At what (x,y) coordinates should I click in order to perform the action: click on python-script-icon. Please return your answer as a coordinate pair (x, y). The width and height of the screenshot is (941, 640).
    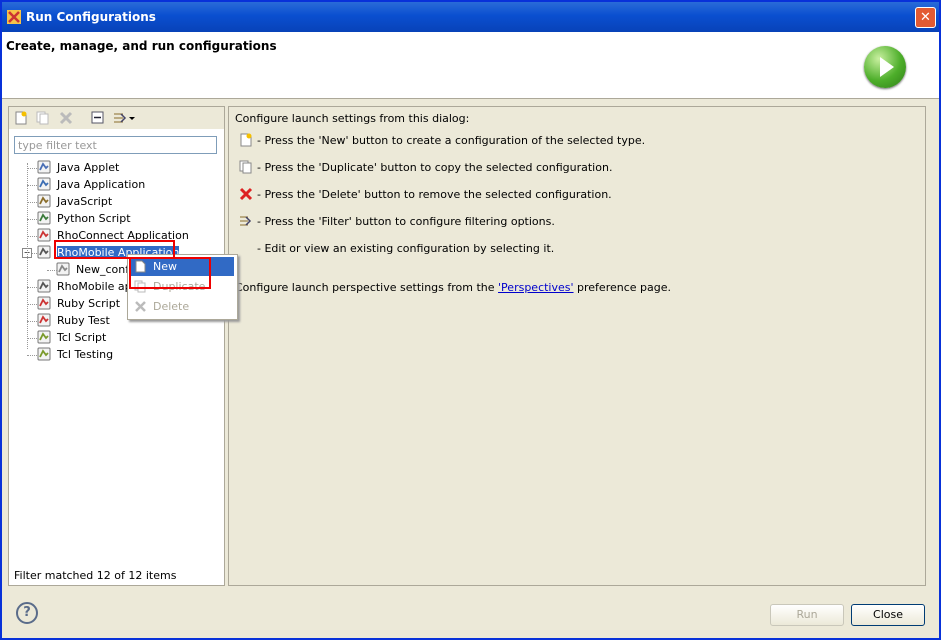
    Looking at the image, I should click on (44, 218).